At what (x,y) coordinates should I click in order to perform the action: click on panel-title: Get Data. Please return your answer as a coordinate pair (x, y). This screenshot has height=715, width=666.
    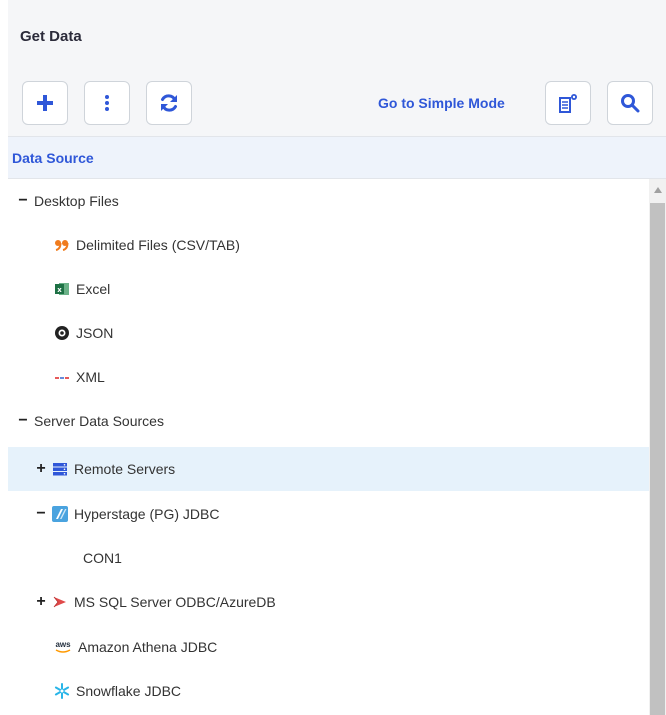
    Looking at the image, I should click on (51, 36).